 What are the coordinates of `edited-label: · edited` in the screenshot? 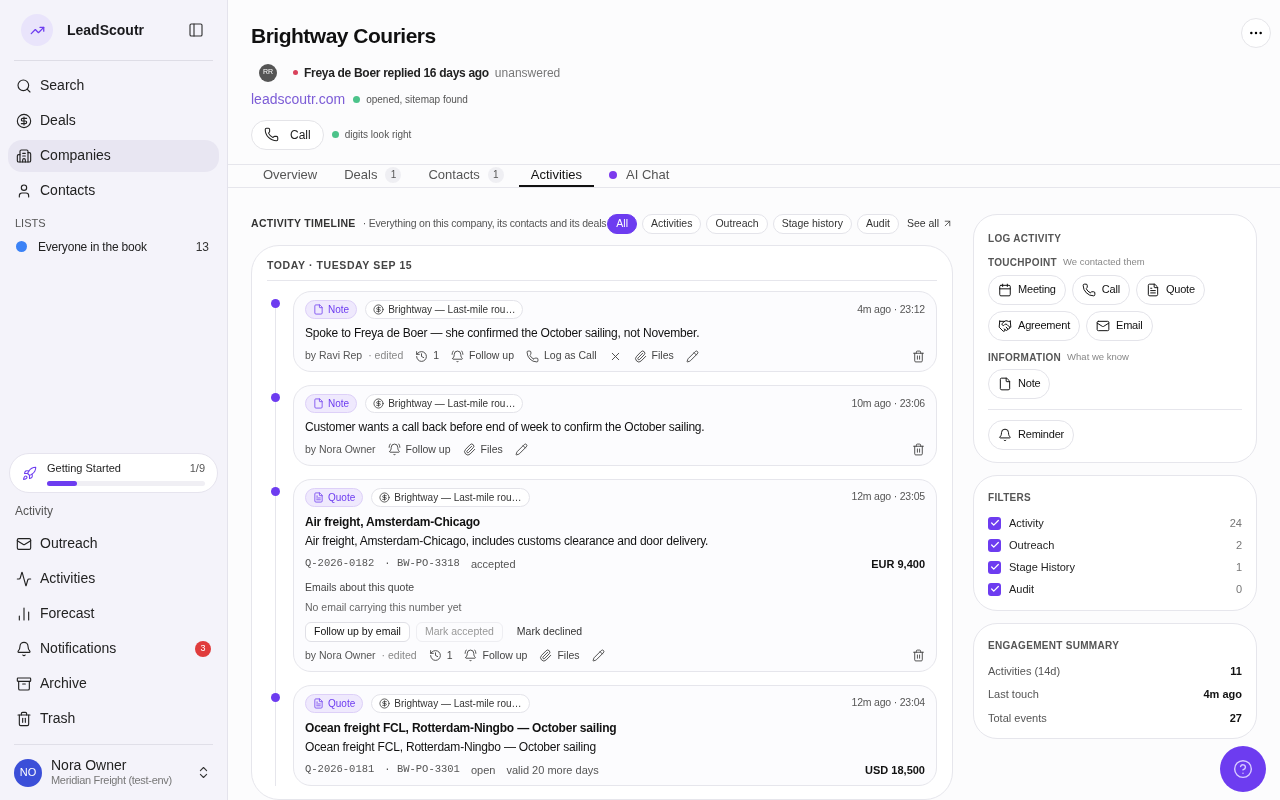 It's located at (386, 356).